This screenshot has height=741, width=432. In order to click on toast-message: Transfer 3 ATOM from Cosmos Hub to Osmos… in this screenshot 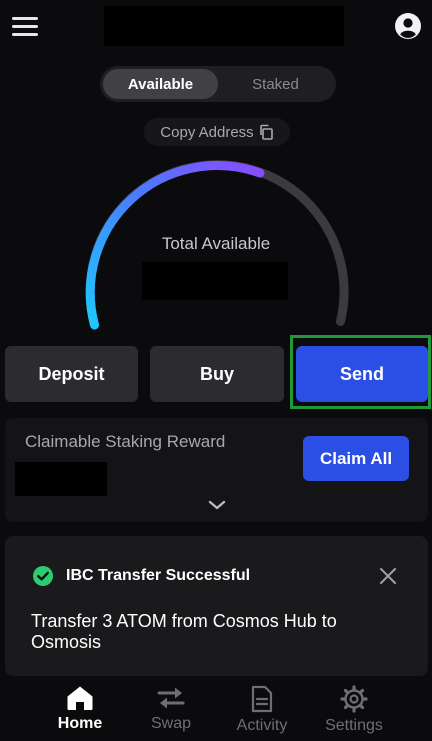, I will do `click(184, 631)`.